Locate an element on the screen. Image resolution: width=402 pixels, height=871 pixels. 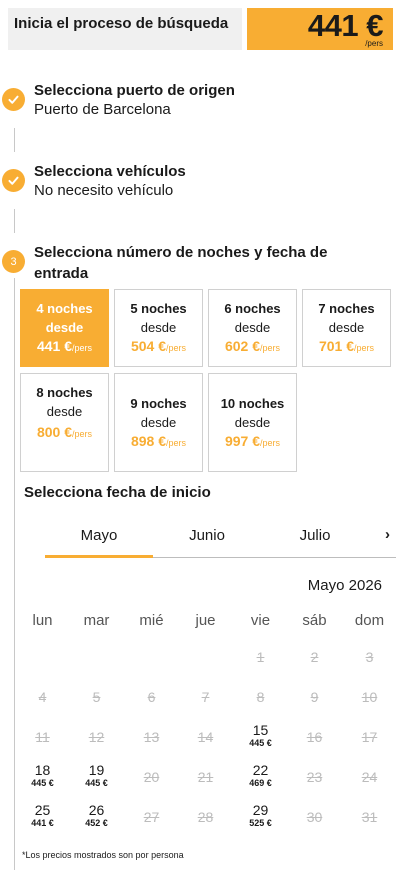
calendar-day: 28 is located at coordinates (205, 817).